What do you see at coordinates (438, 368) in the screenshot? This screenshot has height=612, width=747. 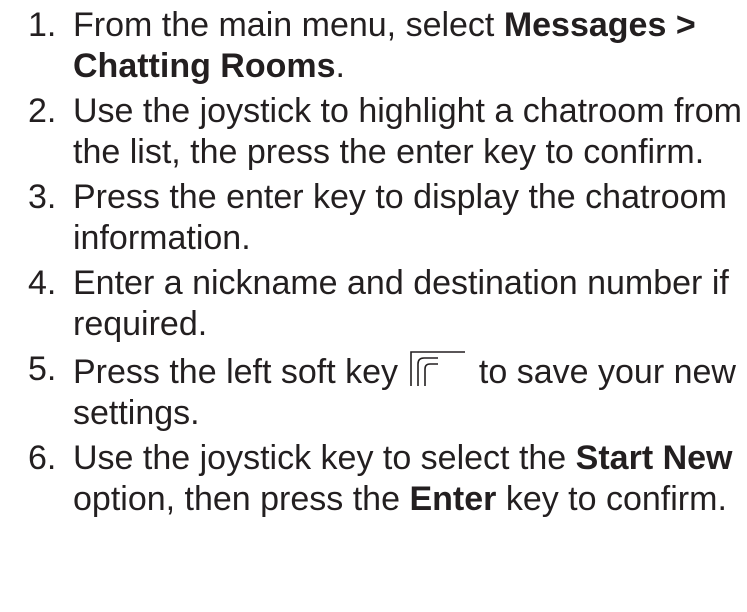 I see `left-soft-key-icon` at bounding box center [438, 368].